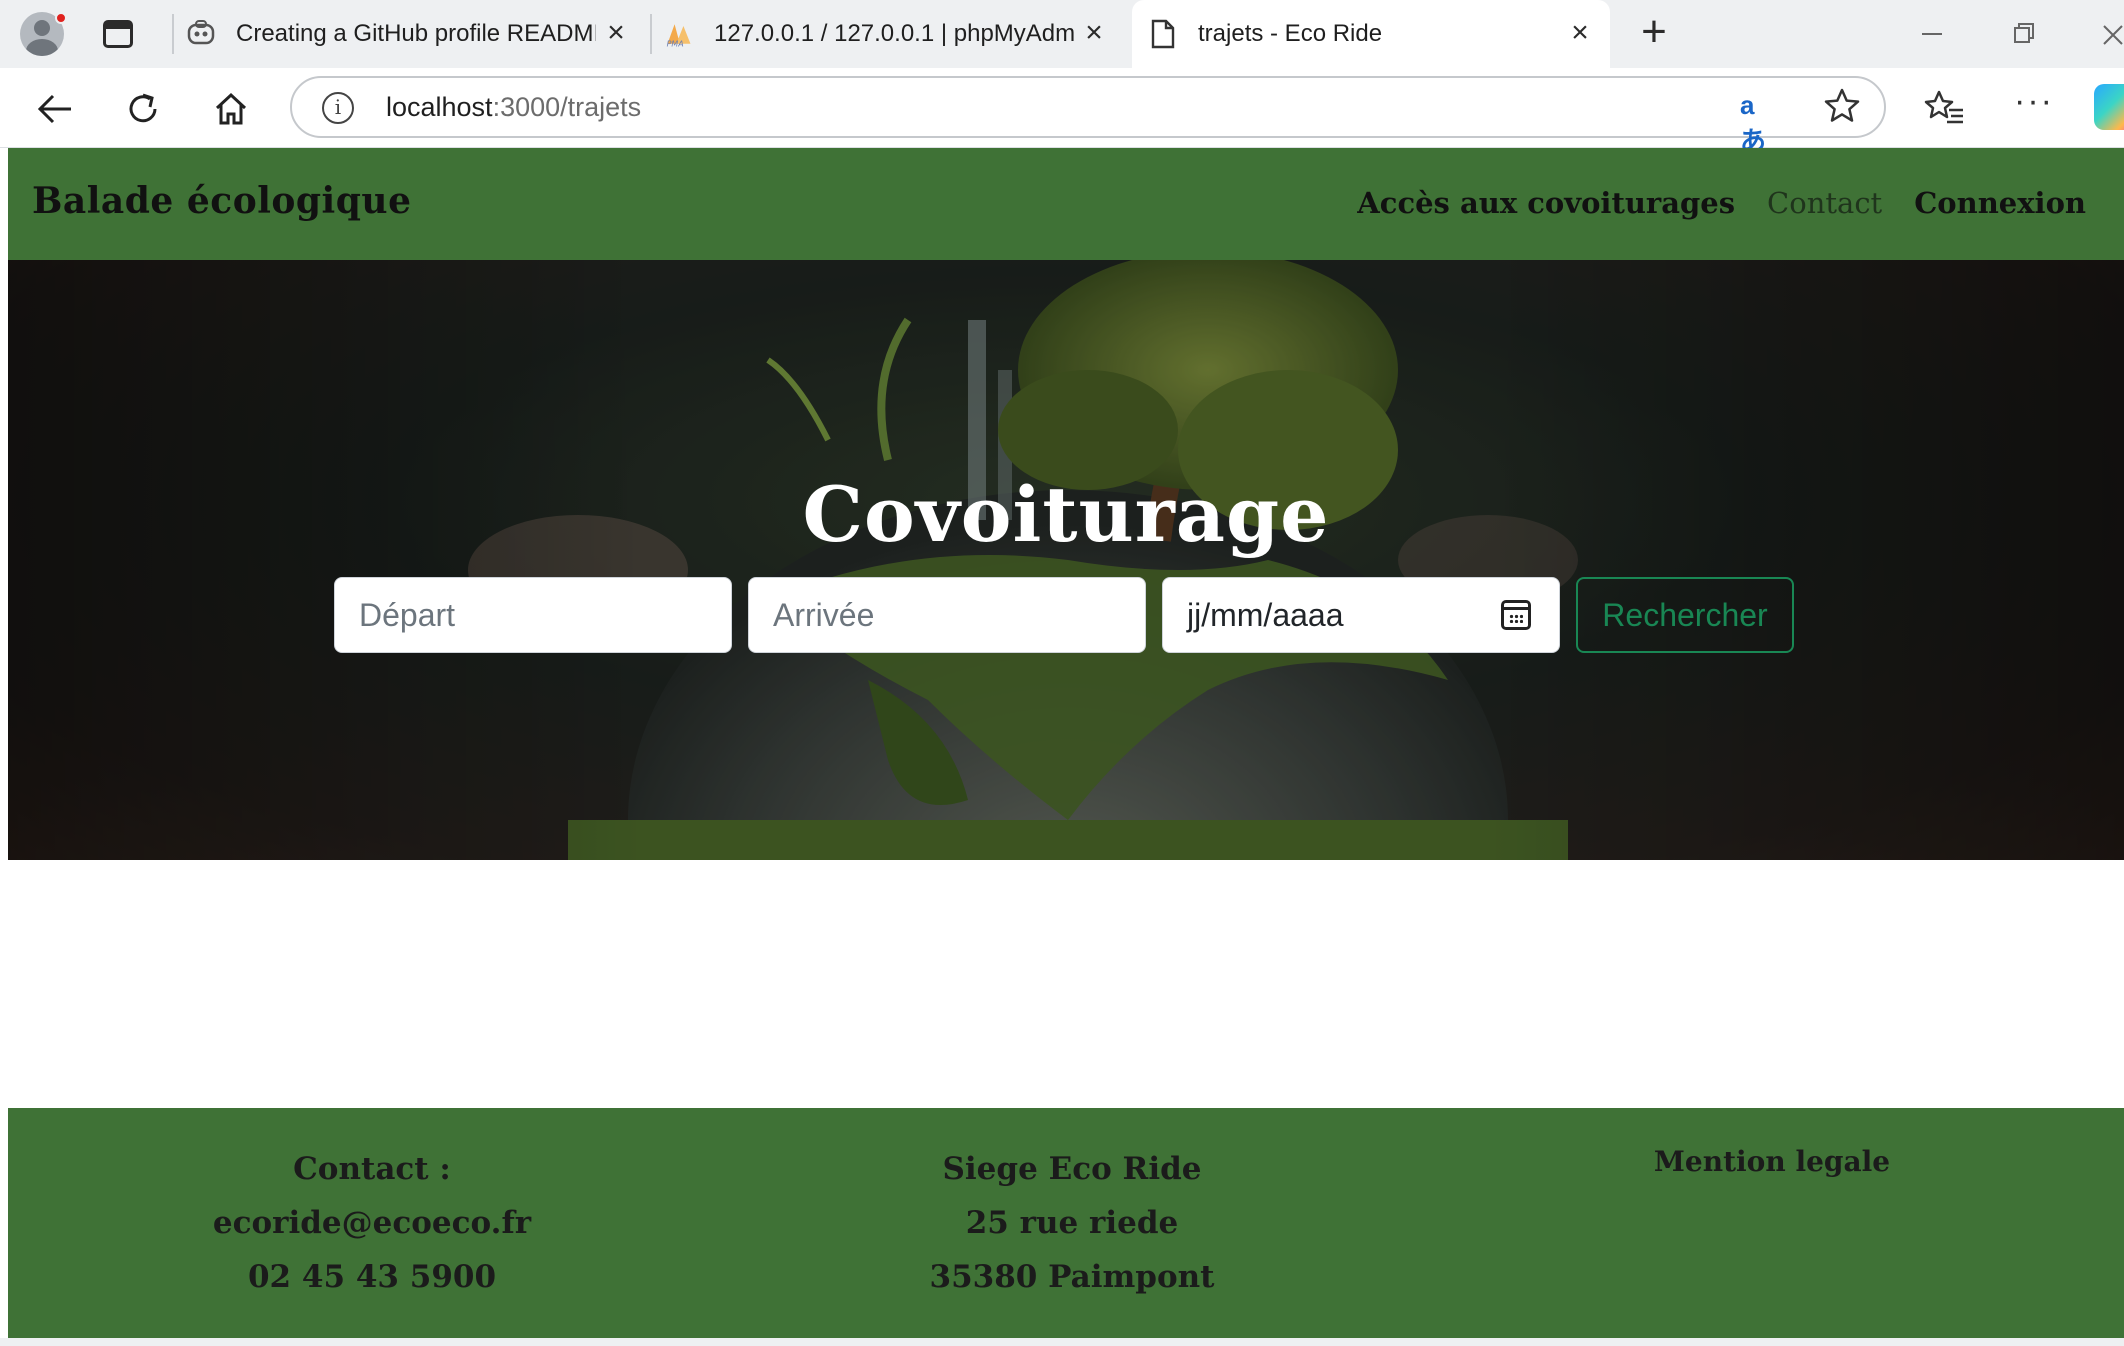 This screenshot has height=1346, width=2124. Describe the element at coordinates (143, 109) in the screenshot. I see `reload-icon` at that location.